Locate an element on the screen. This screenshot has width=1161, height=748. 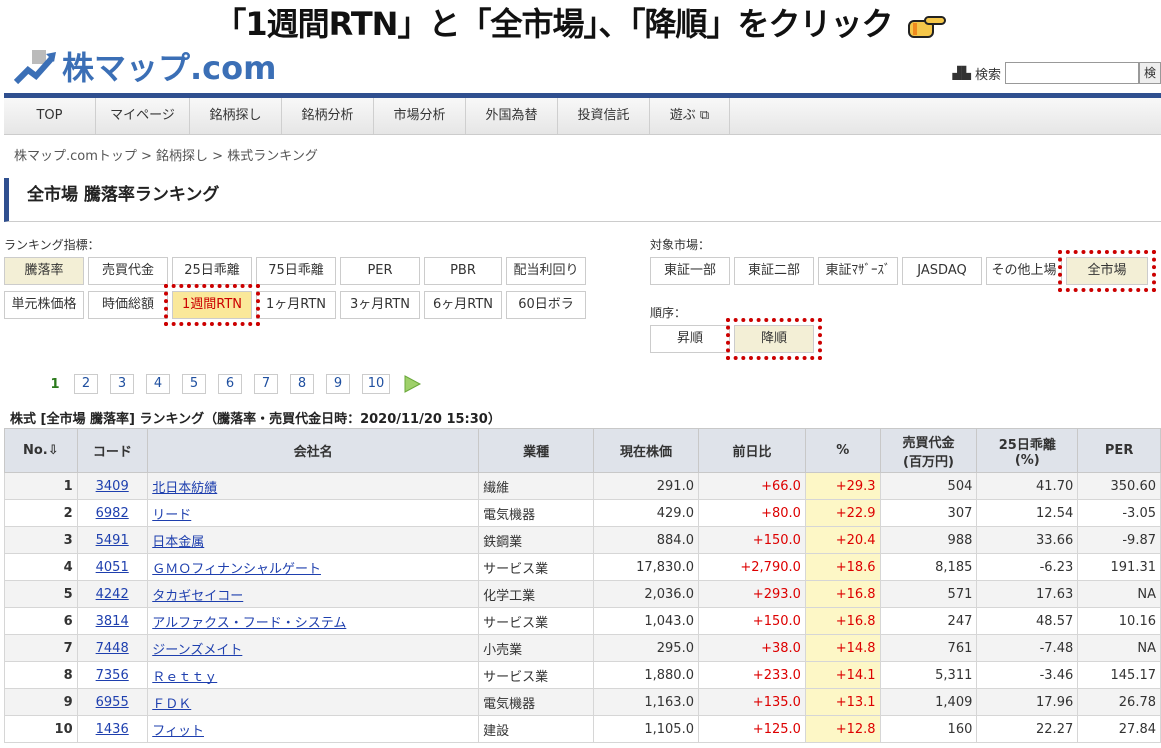
indicator-dividend-yield: 配当利回り is located at coordinates (546, 271).